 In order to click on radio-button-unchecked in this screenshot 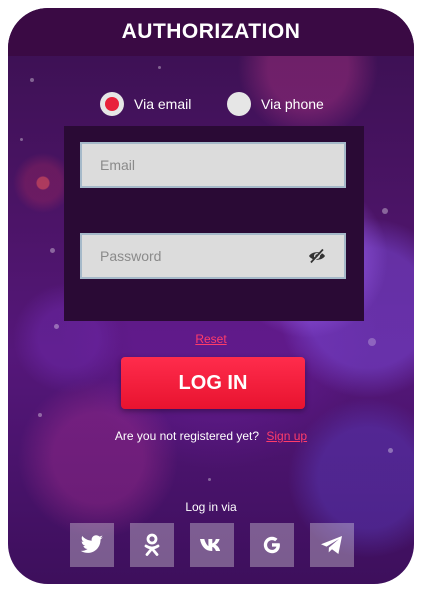, I will do `click(239, 104)`.